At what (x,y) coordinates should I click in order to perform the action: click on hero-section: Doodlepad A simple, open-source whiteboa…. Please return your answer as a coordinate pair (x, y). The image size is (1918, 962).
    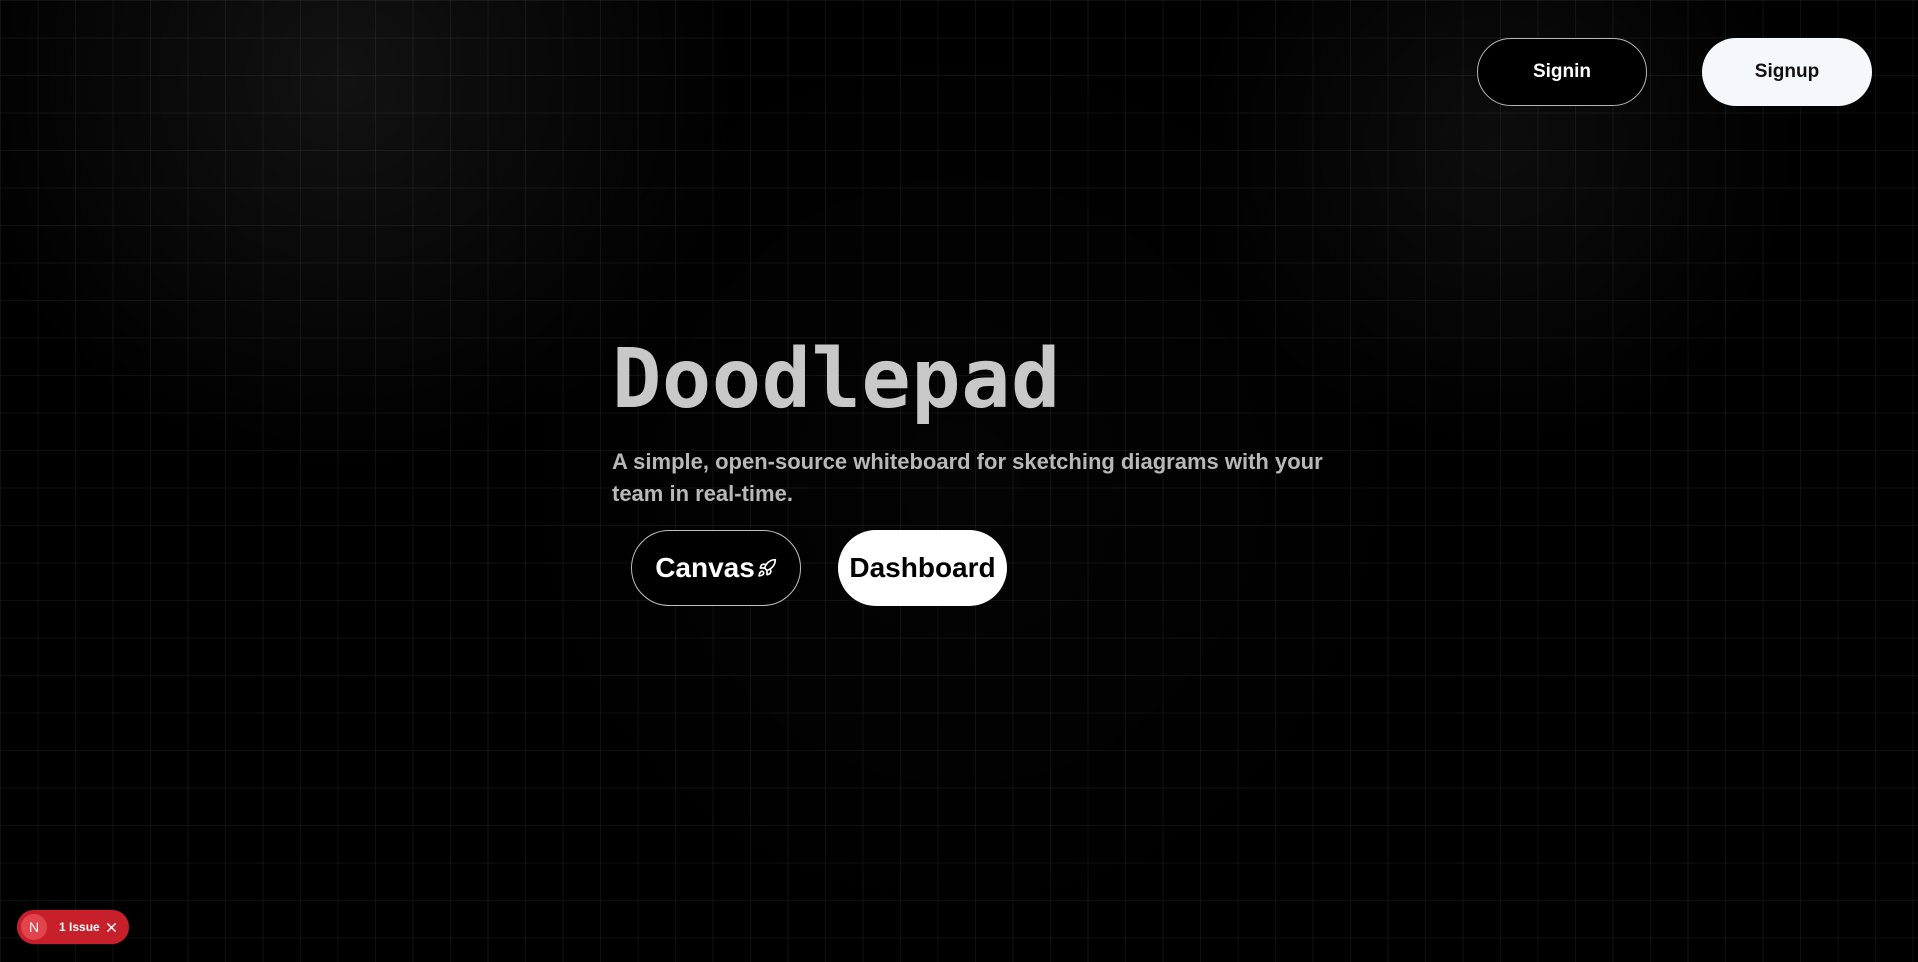
    Looking at the image, I should click on (972, 463).